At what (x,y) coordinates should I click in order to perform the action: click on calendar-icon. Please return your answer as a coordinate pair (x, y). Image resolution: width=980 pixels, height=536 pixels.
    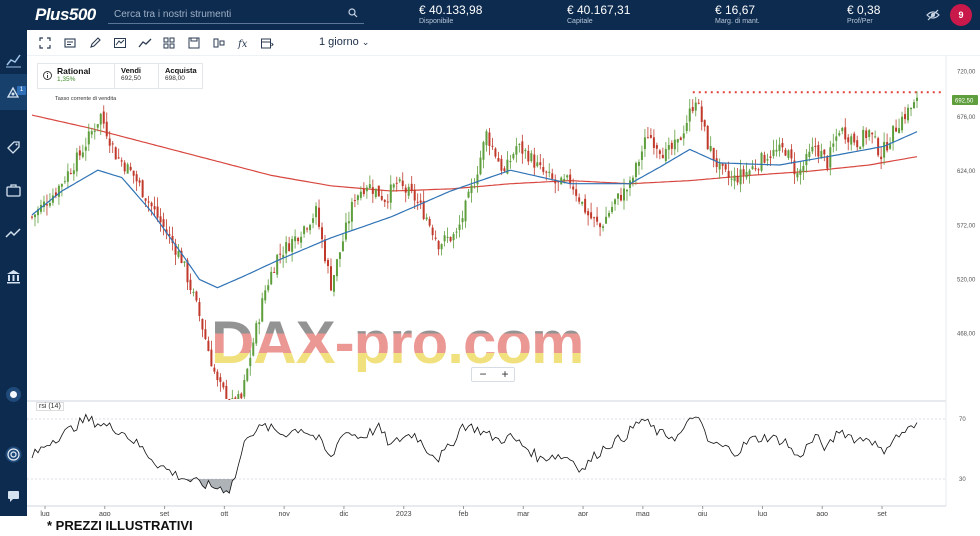
    Looking at the image, I should click on (267, 43).